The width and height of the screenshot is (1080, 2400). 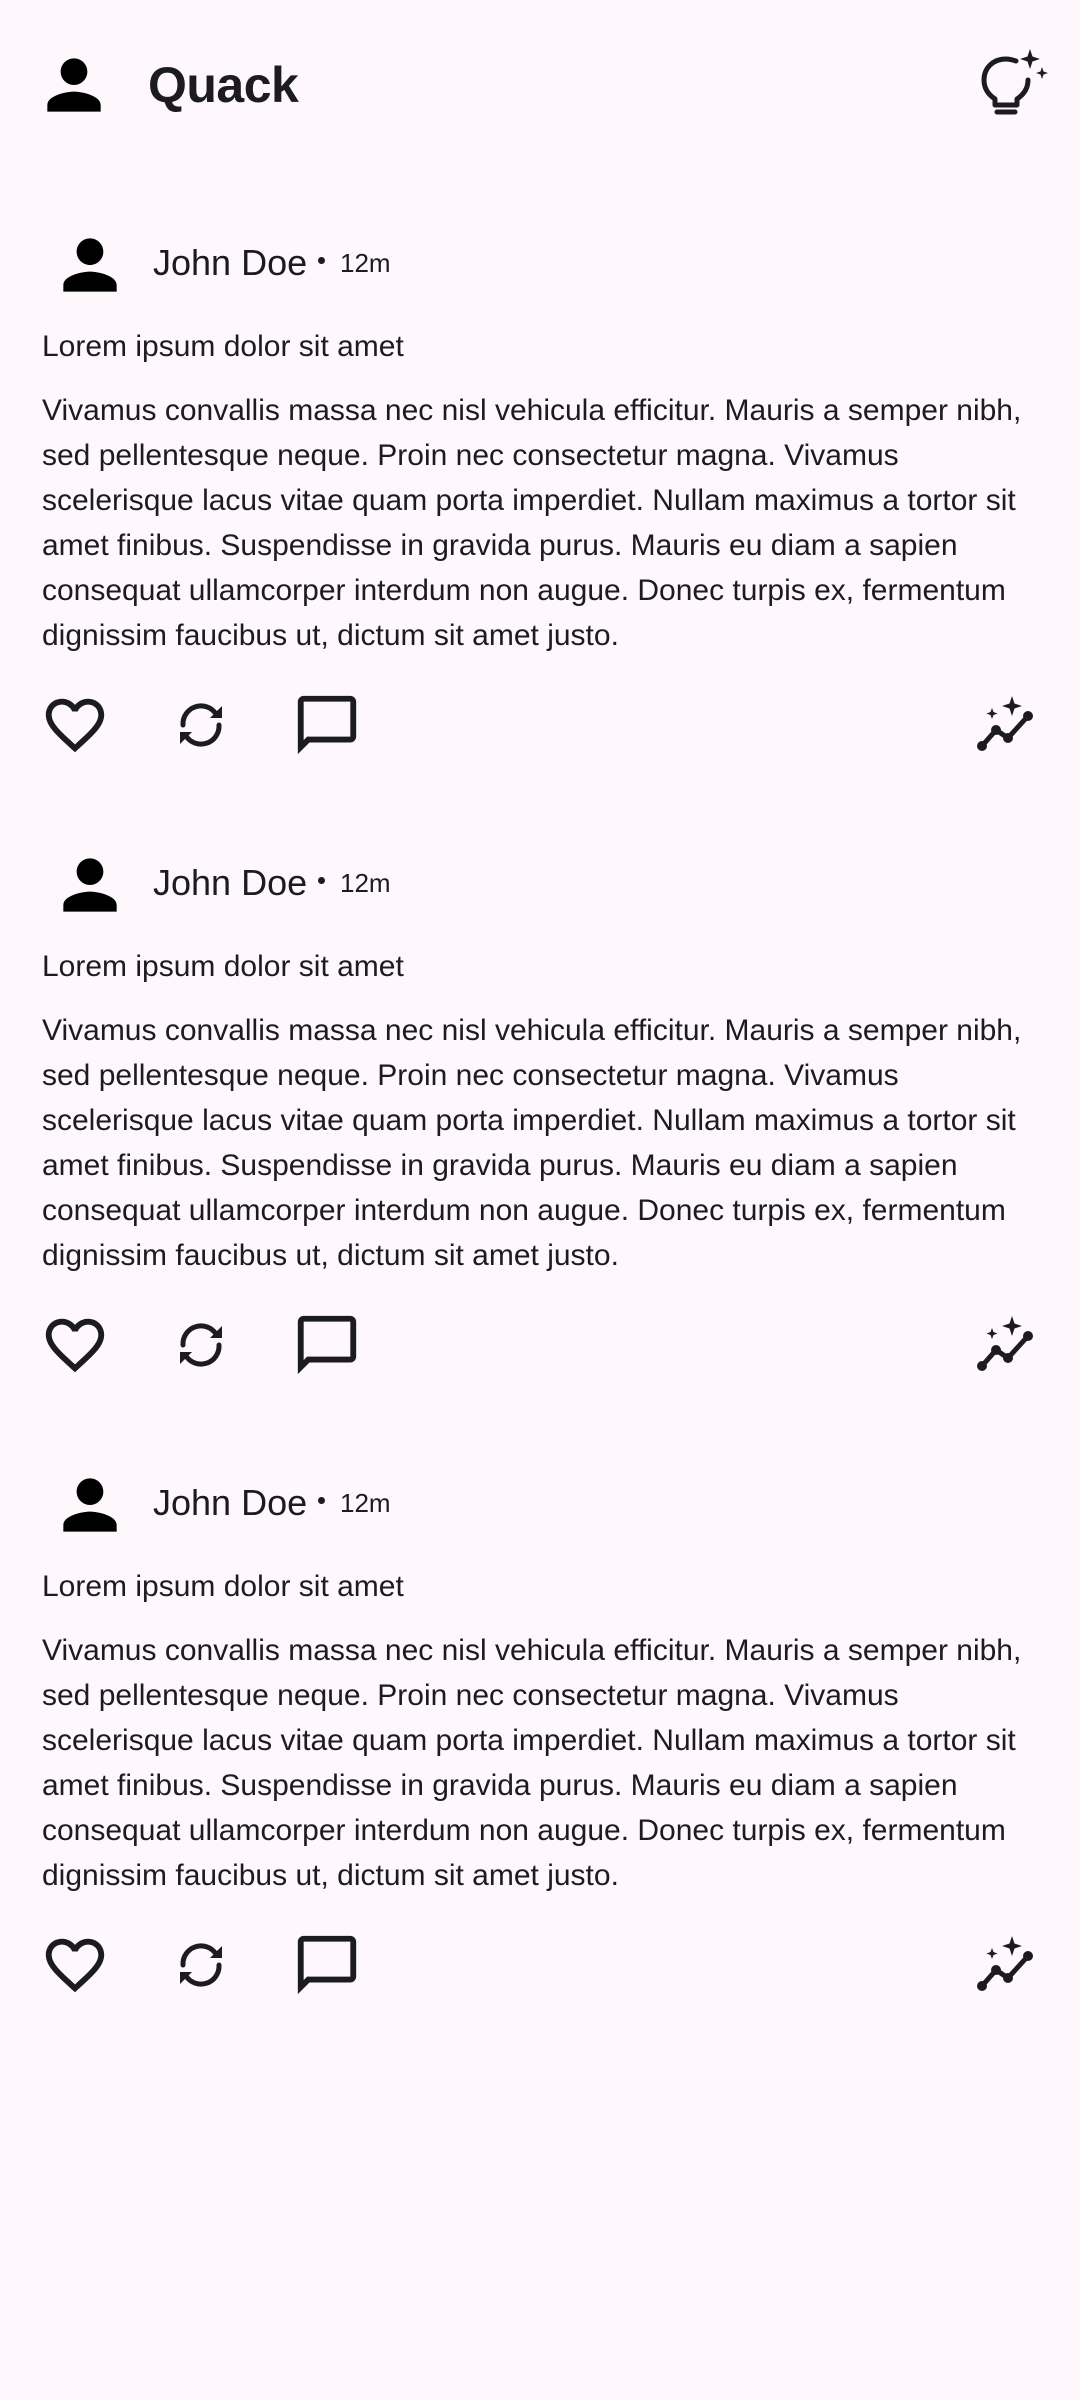 I want to click on top-app-bar: Quack, so click(x=540, y=85).